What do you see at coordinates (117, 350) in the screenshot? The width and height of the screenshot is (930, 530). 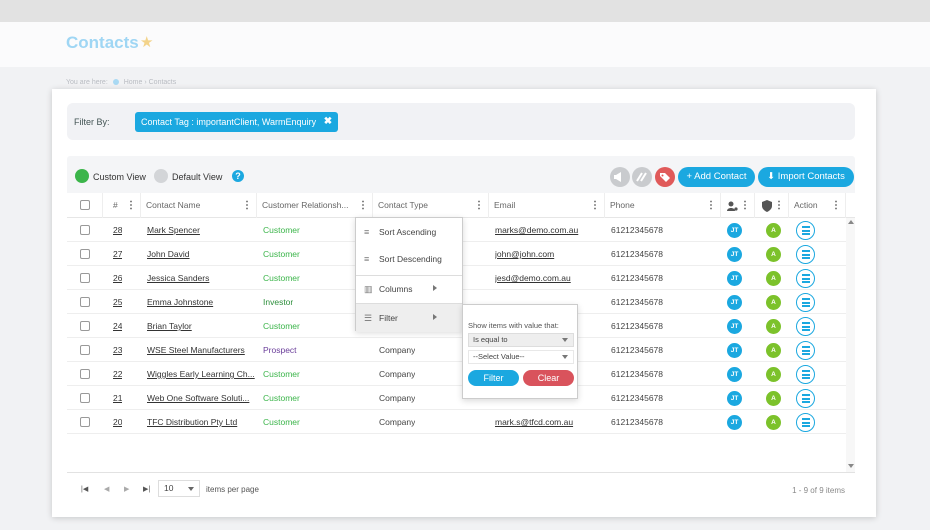 I see `cell-num: 23` at bounding box center [117, 350].